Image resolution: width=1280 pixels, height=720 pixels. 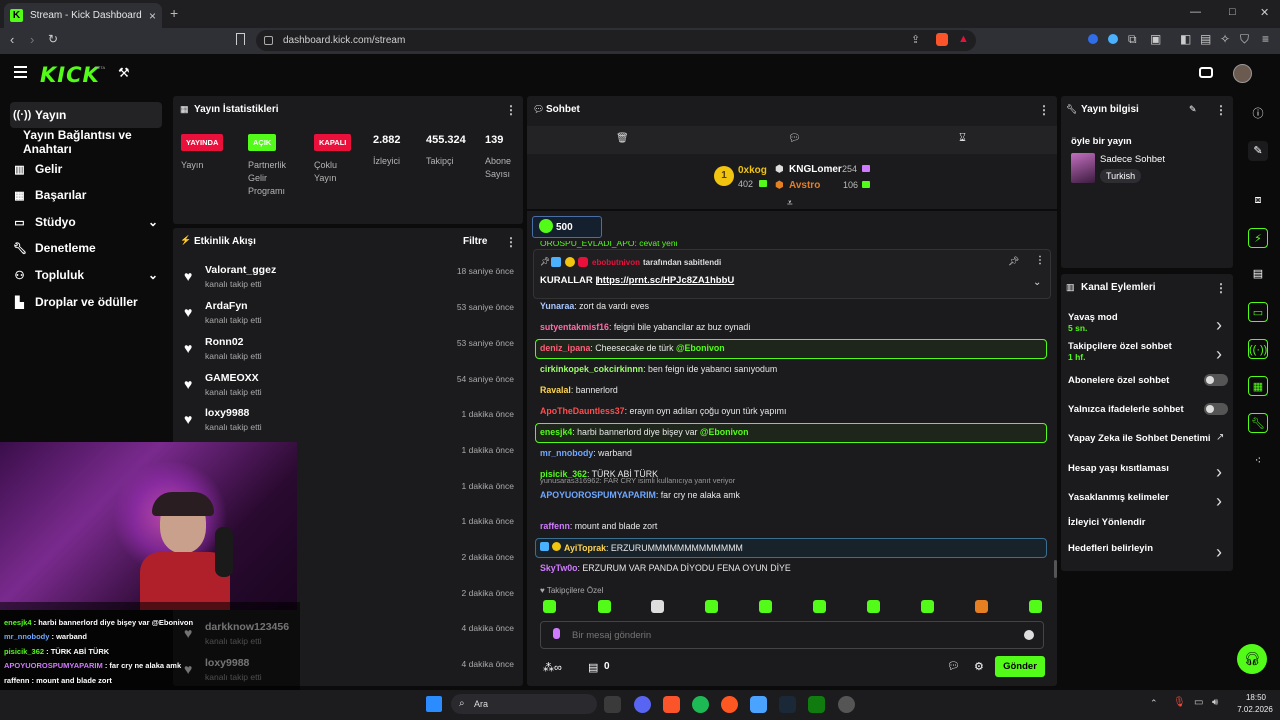 What do you see at coordinates (591, 369) in the screenshot?
I see `chat-username: cirkinkopek_cokcirkinnn` at bounding box center [591, 369].